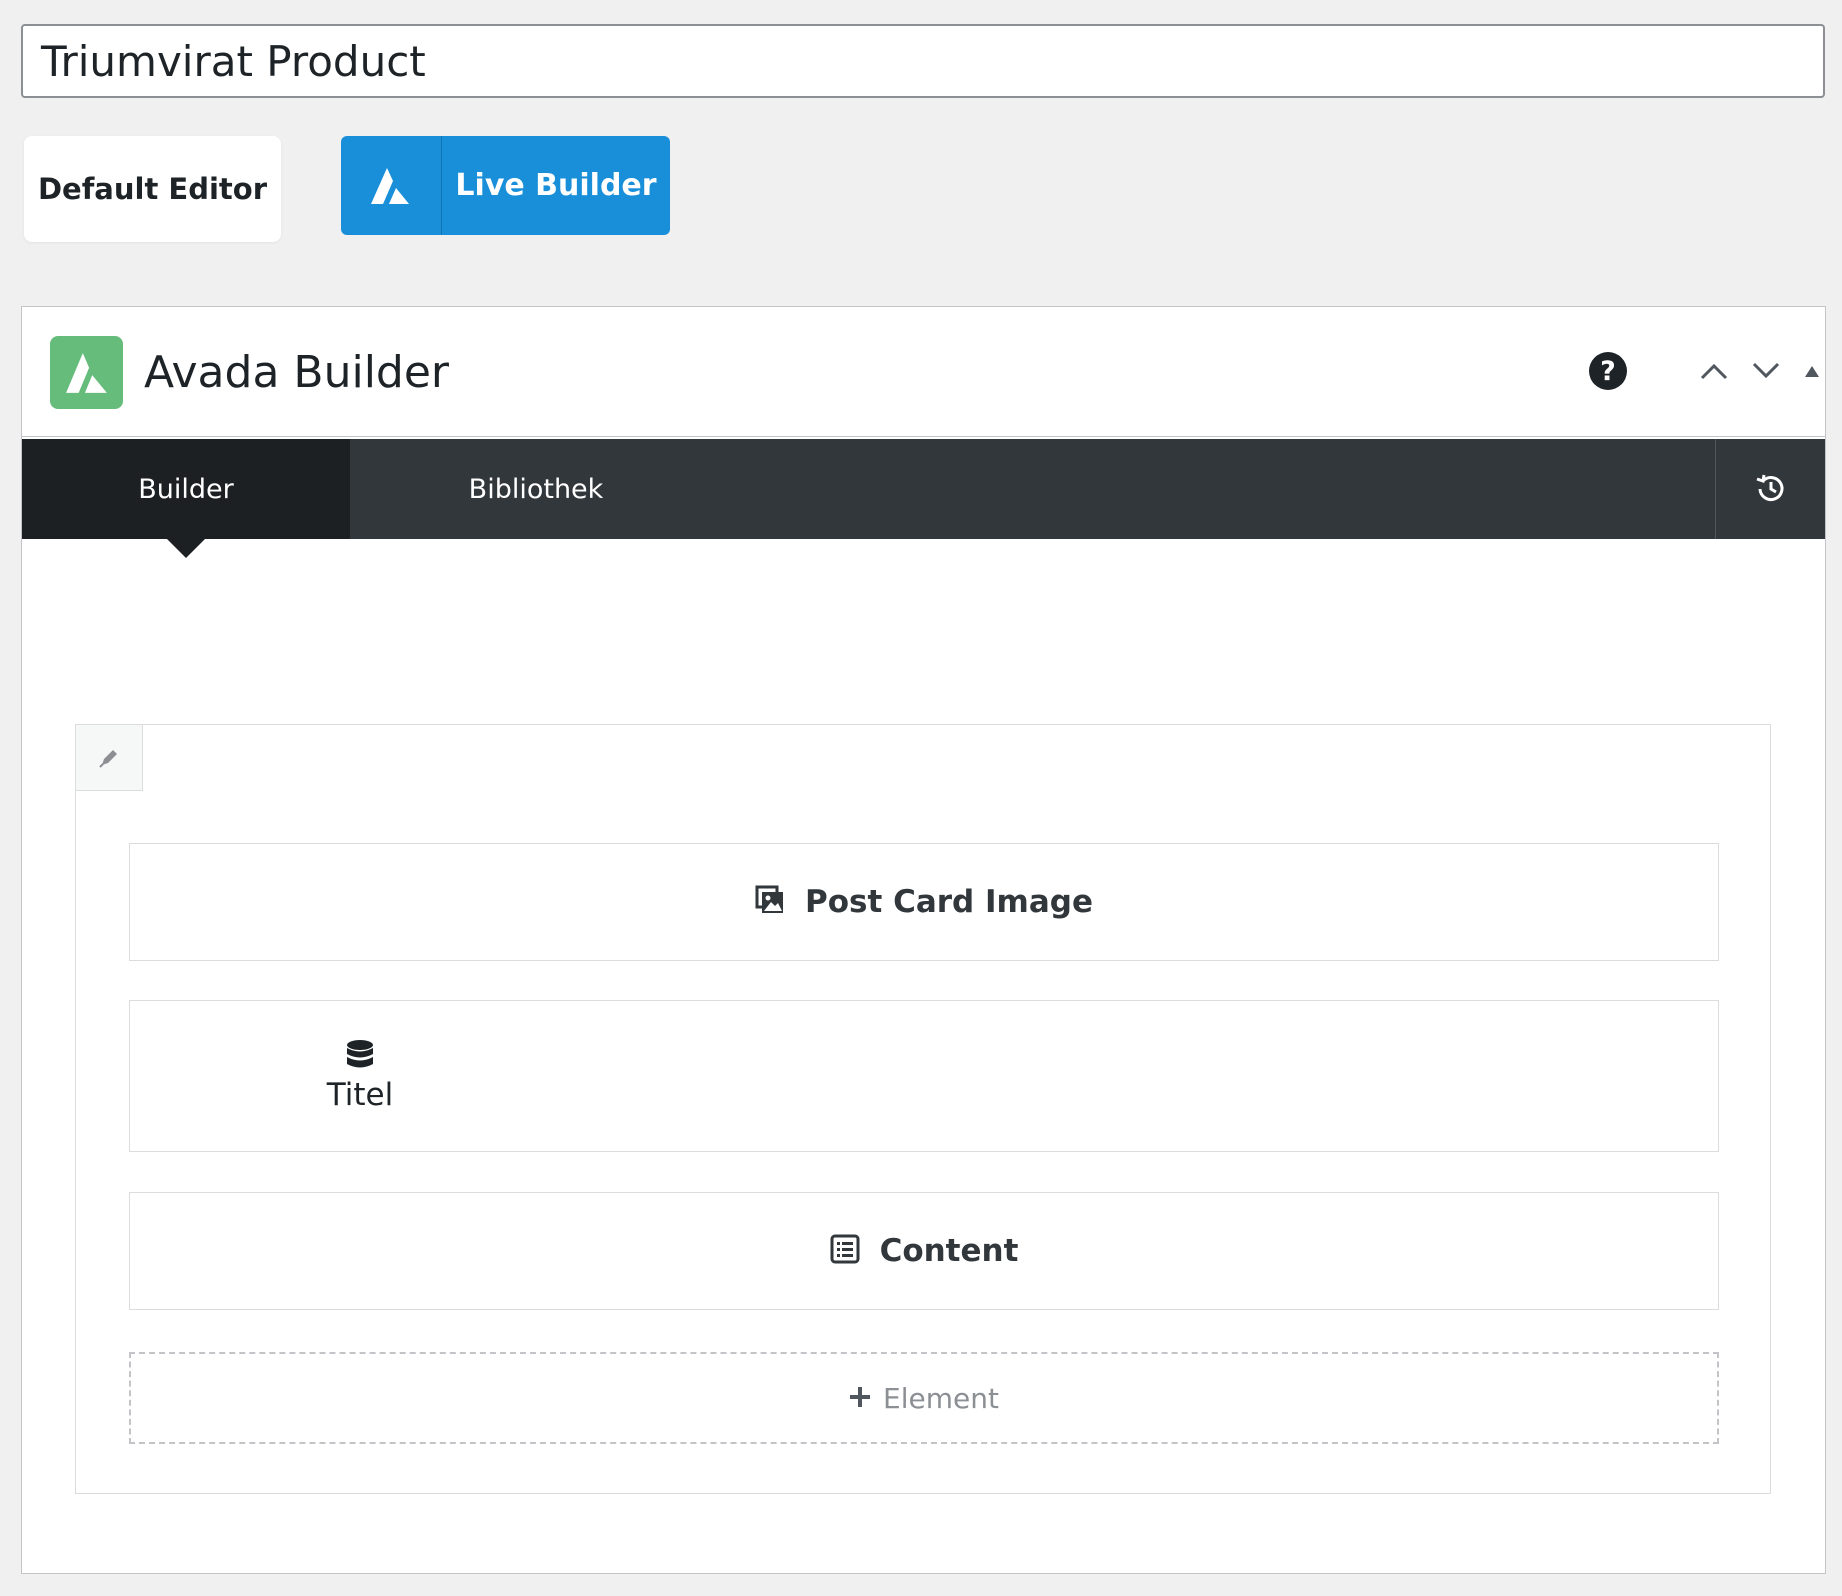  I want to click on element-label: Post Card Image, so click(949, 902).